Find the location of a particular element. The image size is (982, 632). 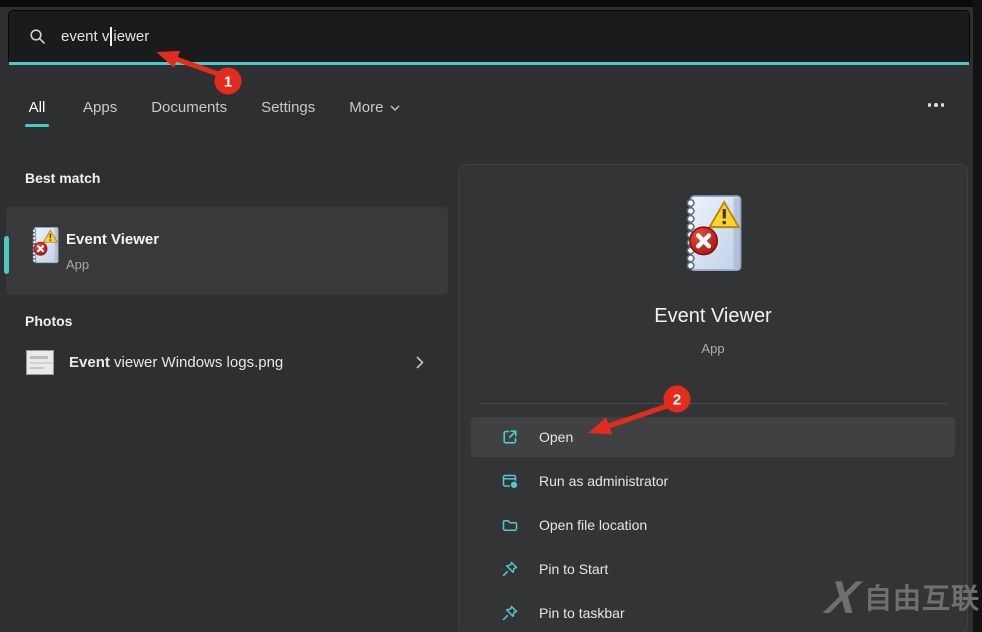

folder-icon is located at coordinates (510, 525).